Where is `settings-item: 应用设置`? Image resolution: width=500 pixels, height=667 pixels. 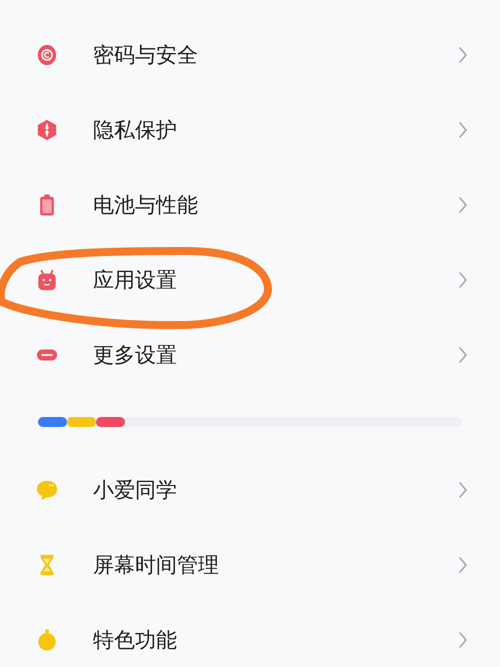 settings-item: 应用设置 is located at coordinates (250, 279).